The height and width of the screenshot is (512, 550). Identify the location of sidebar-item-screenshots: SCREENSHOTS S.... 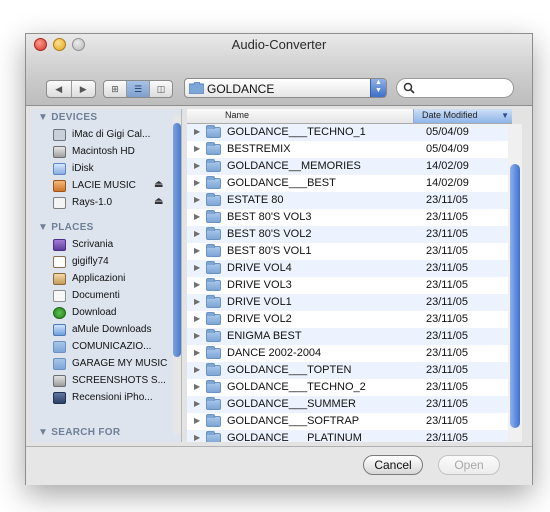
(113, 382).